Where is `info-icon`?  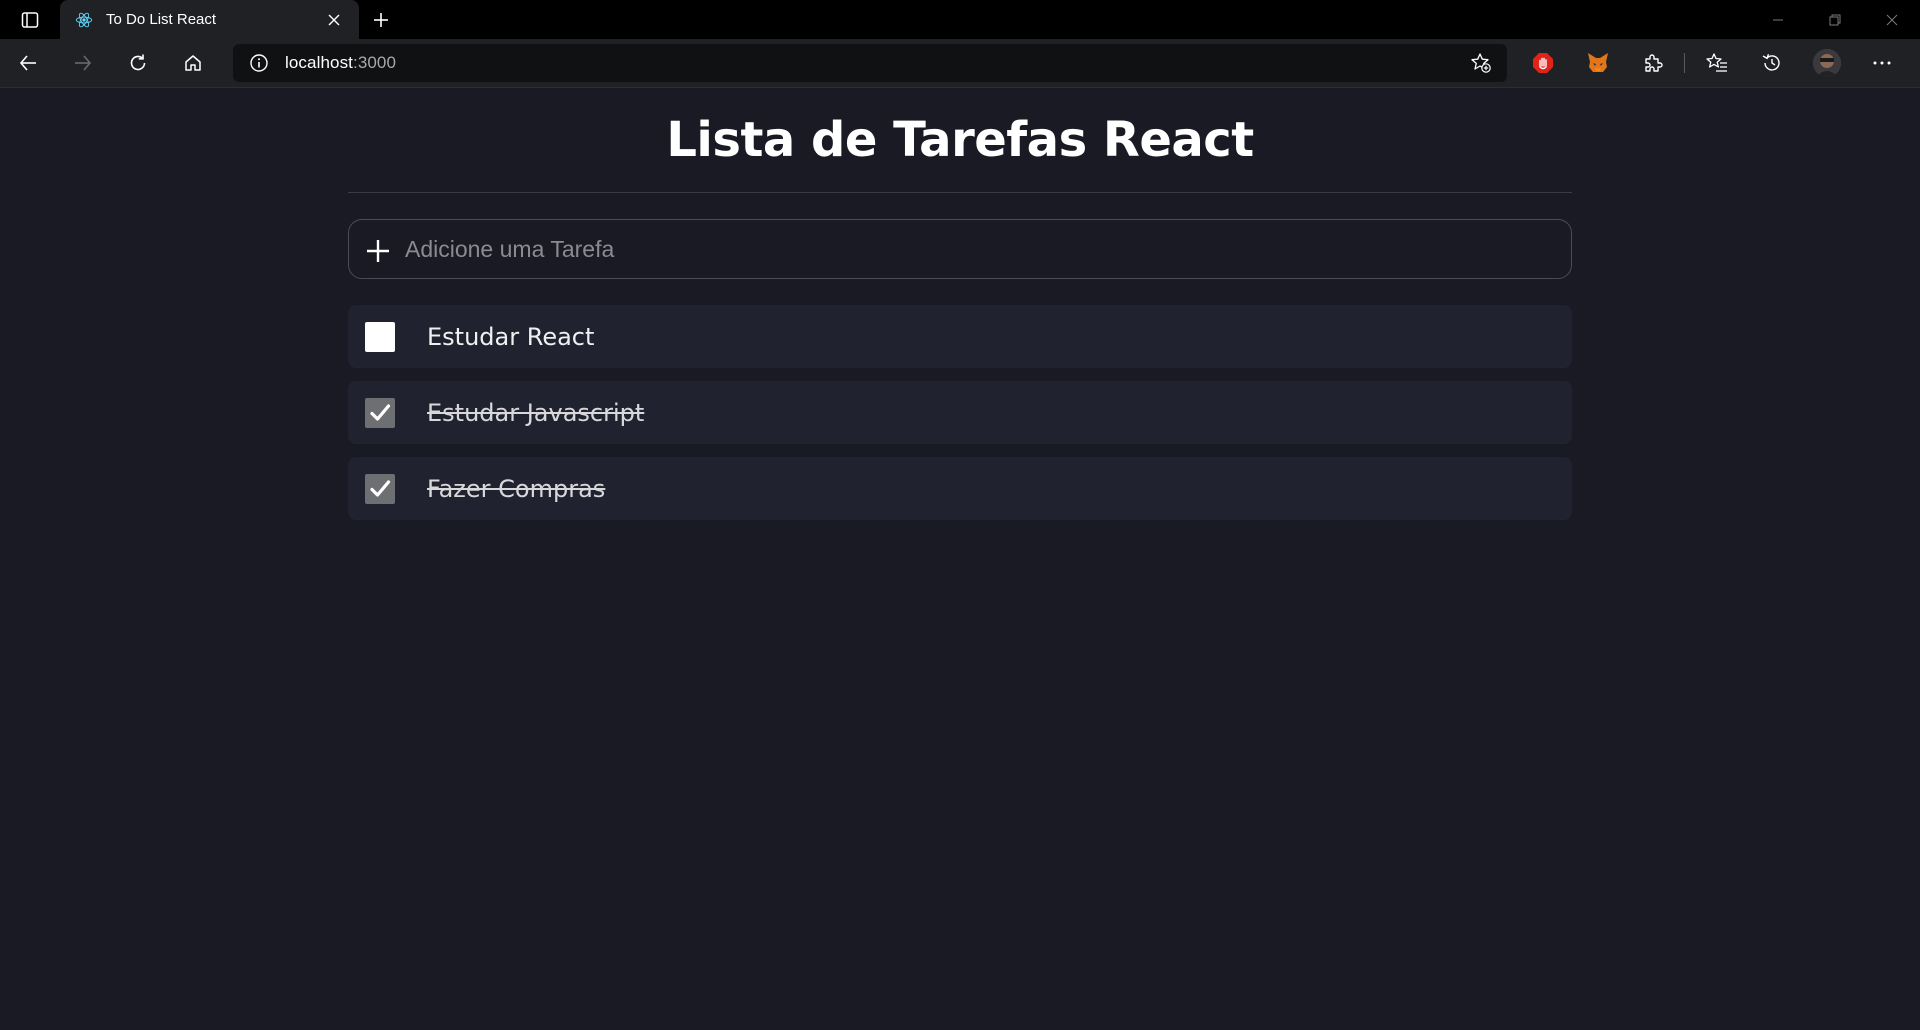 info-icon is located at coordinates (259, 63).